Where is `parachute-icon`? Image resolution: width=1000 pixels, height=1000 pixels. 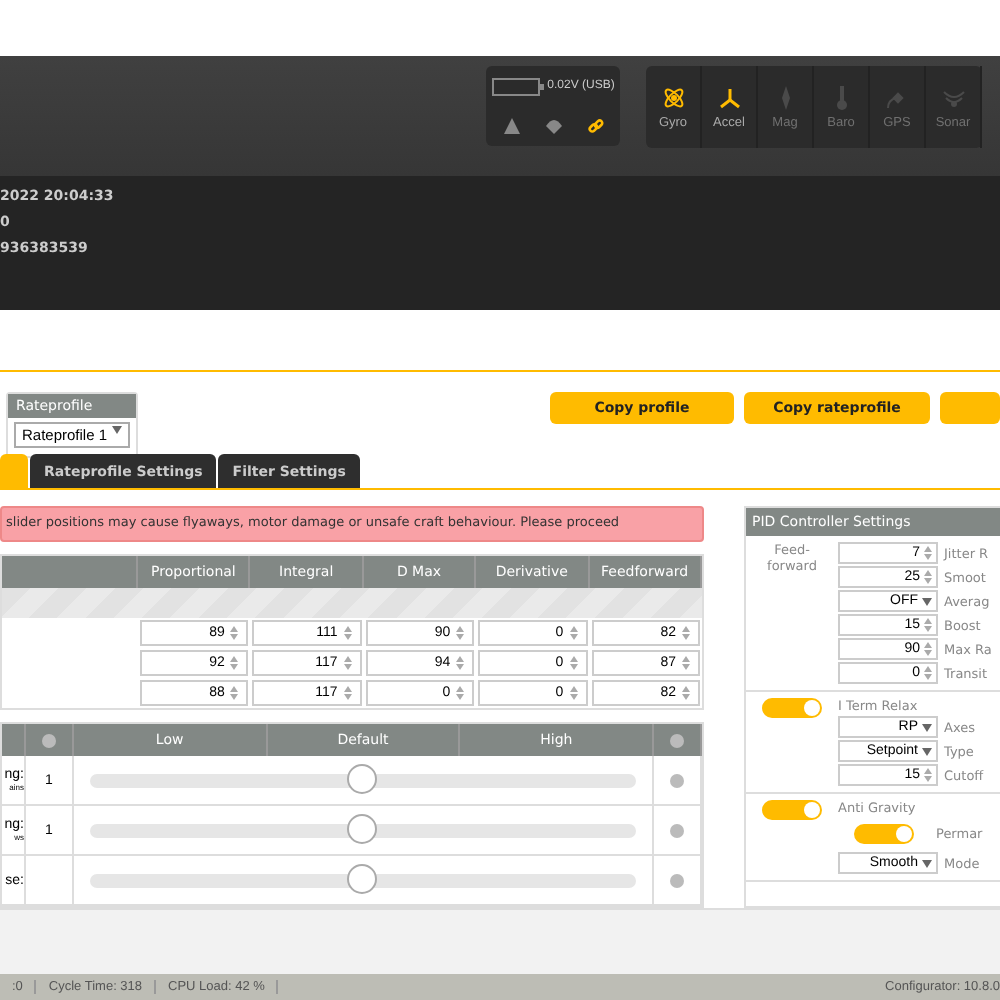
parachute-icon is located at coordinates (553, 126).